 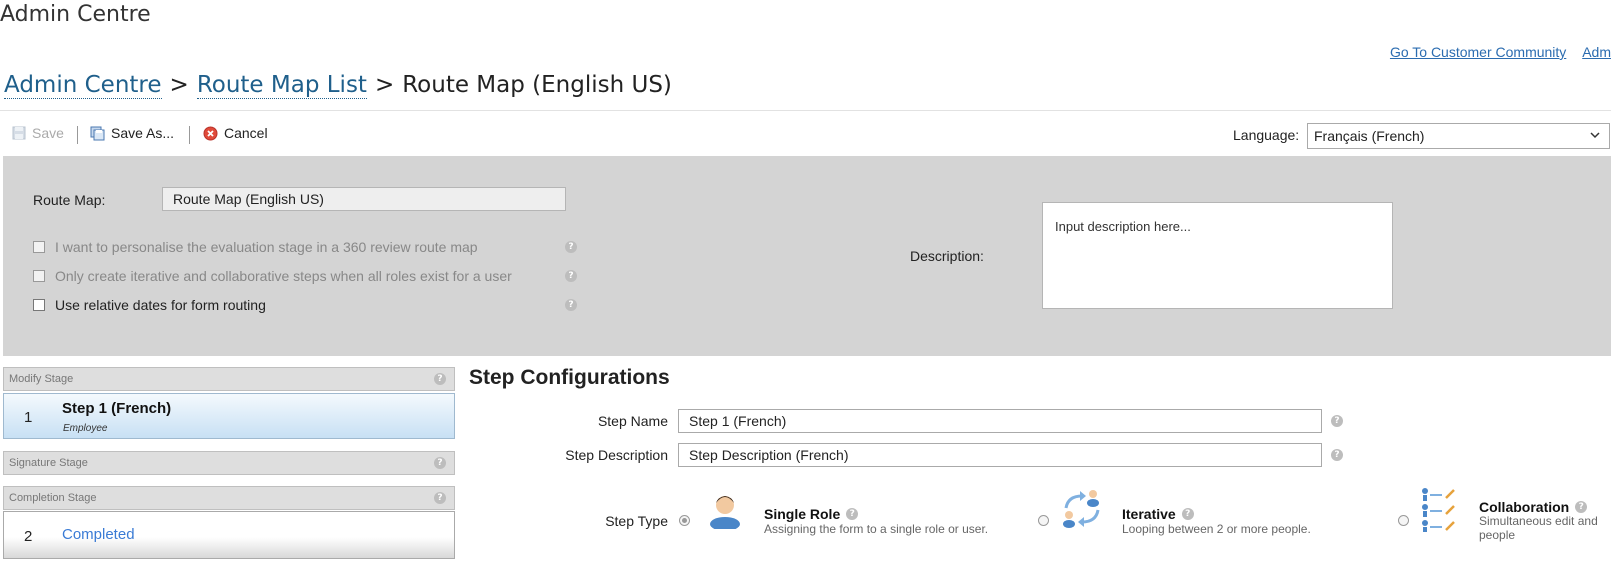 What do you see at coordinates (98, 534) in the screenshot?
I see `completed-step-link: Completed` at bounding box center [98, 534].